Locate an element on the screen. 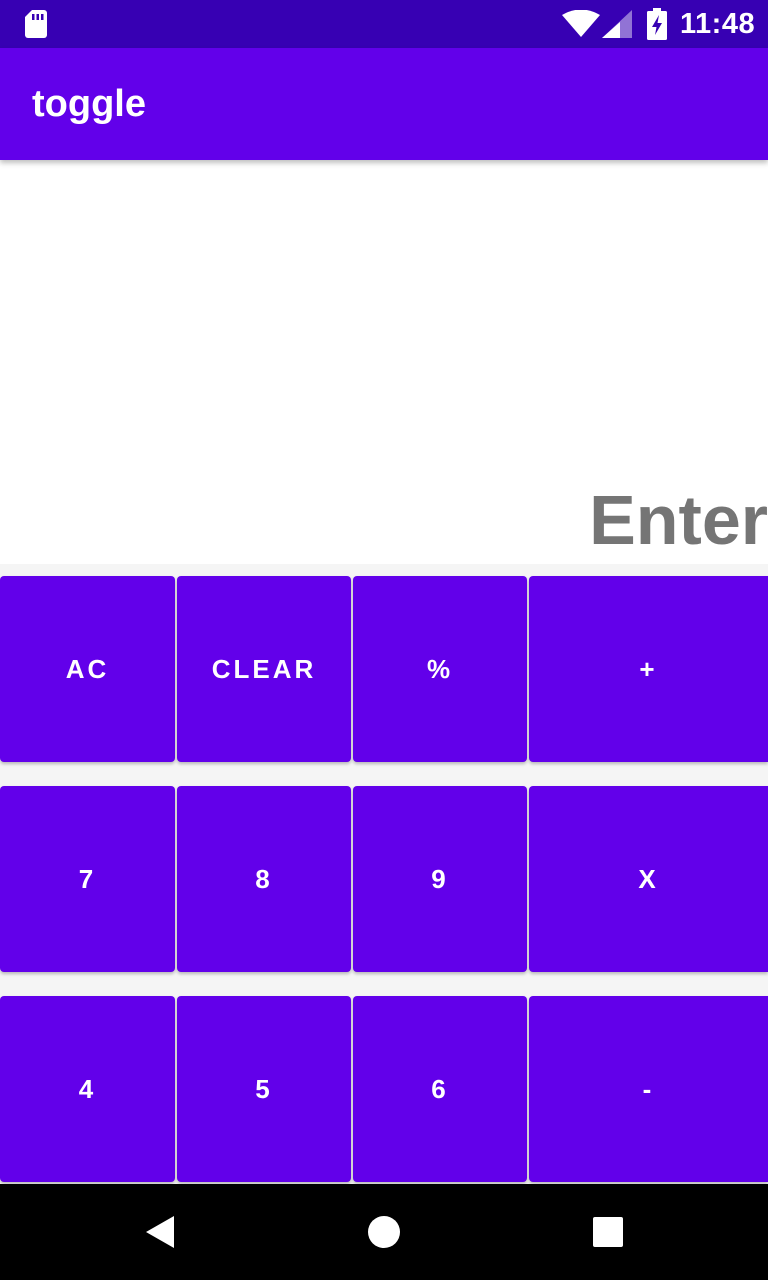  back-button is located at coordinates (160, 1232).